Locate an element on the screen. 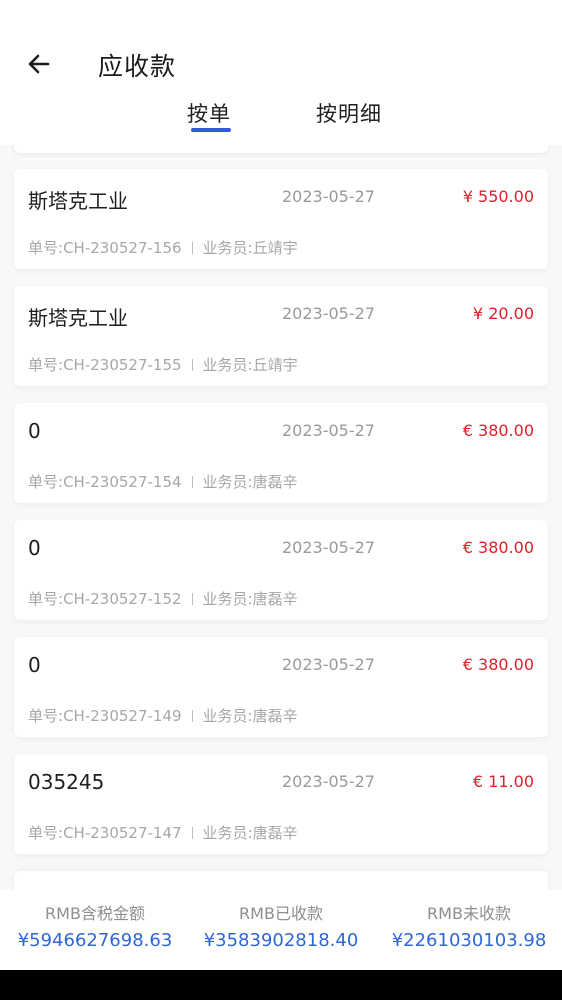 Image resolution: width=562 pixels, height=1000 pixels. order-number: CH-230527-147 is located at coordinates (122, 833).